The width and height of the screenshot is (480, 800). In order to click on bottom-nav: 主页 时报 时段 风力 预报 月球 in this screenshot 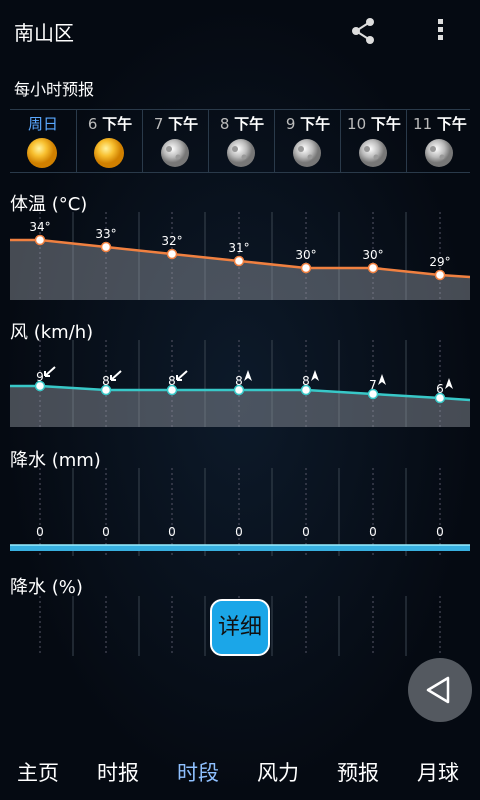, I will do `click(240, 772)`.